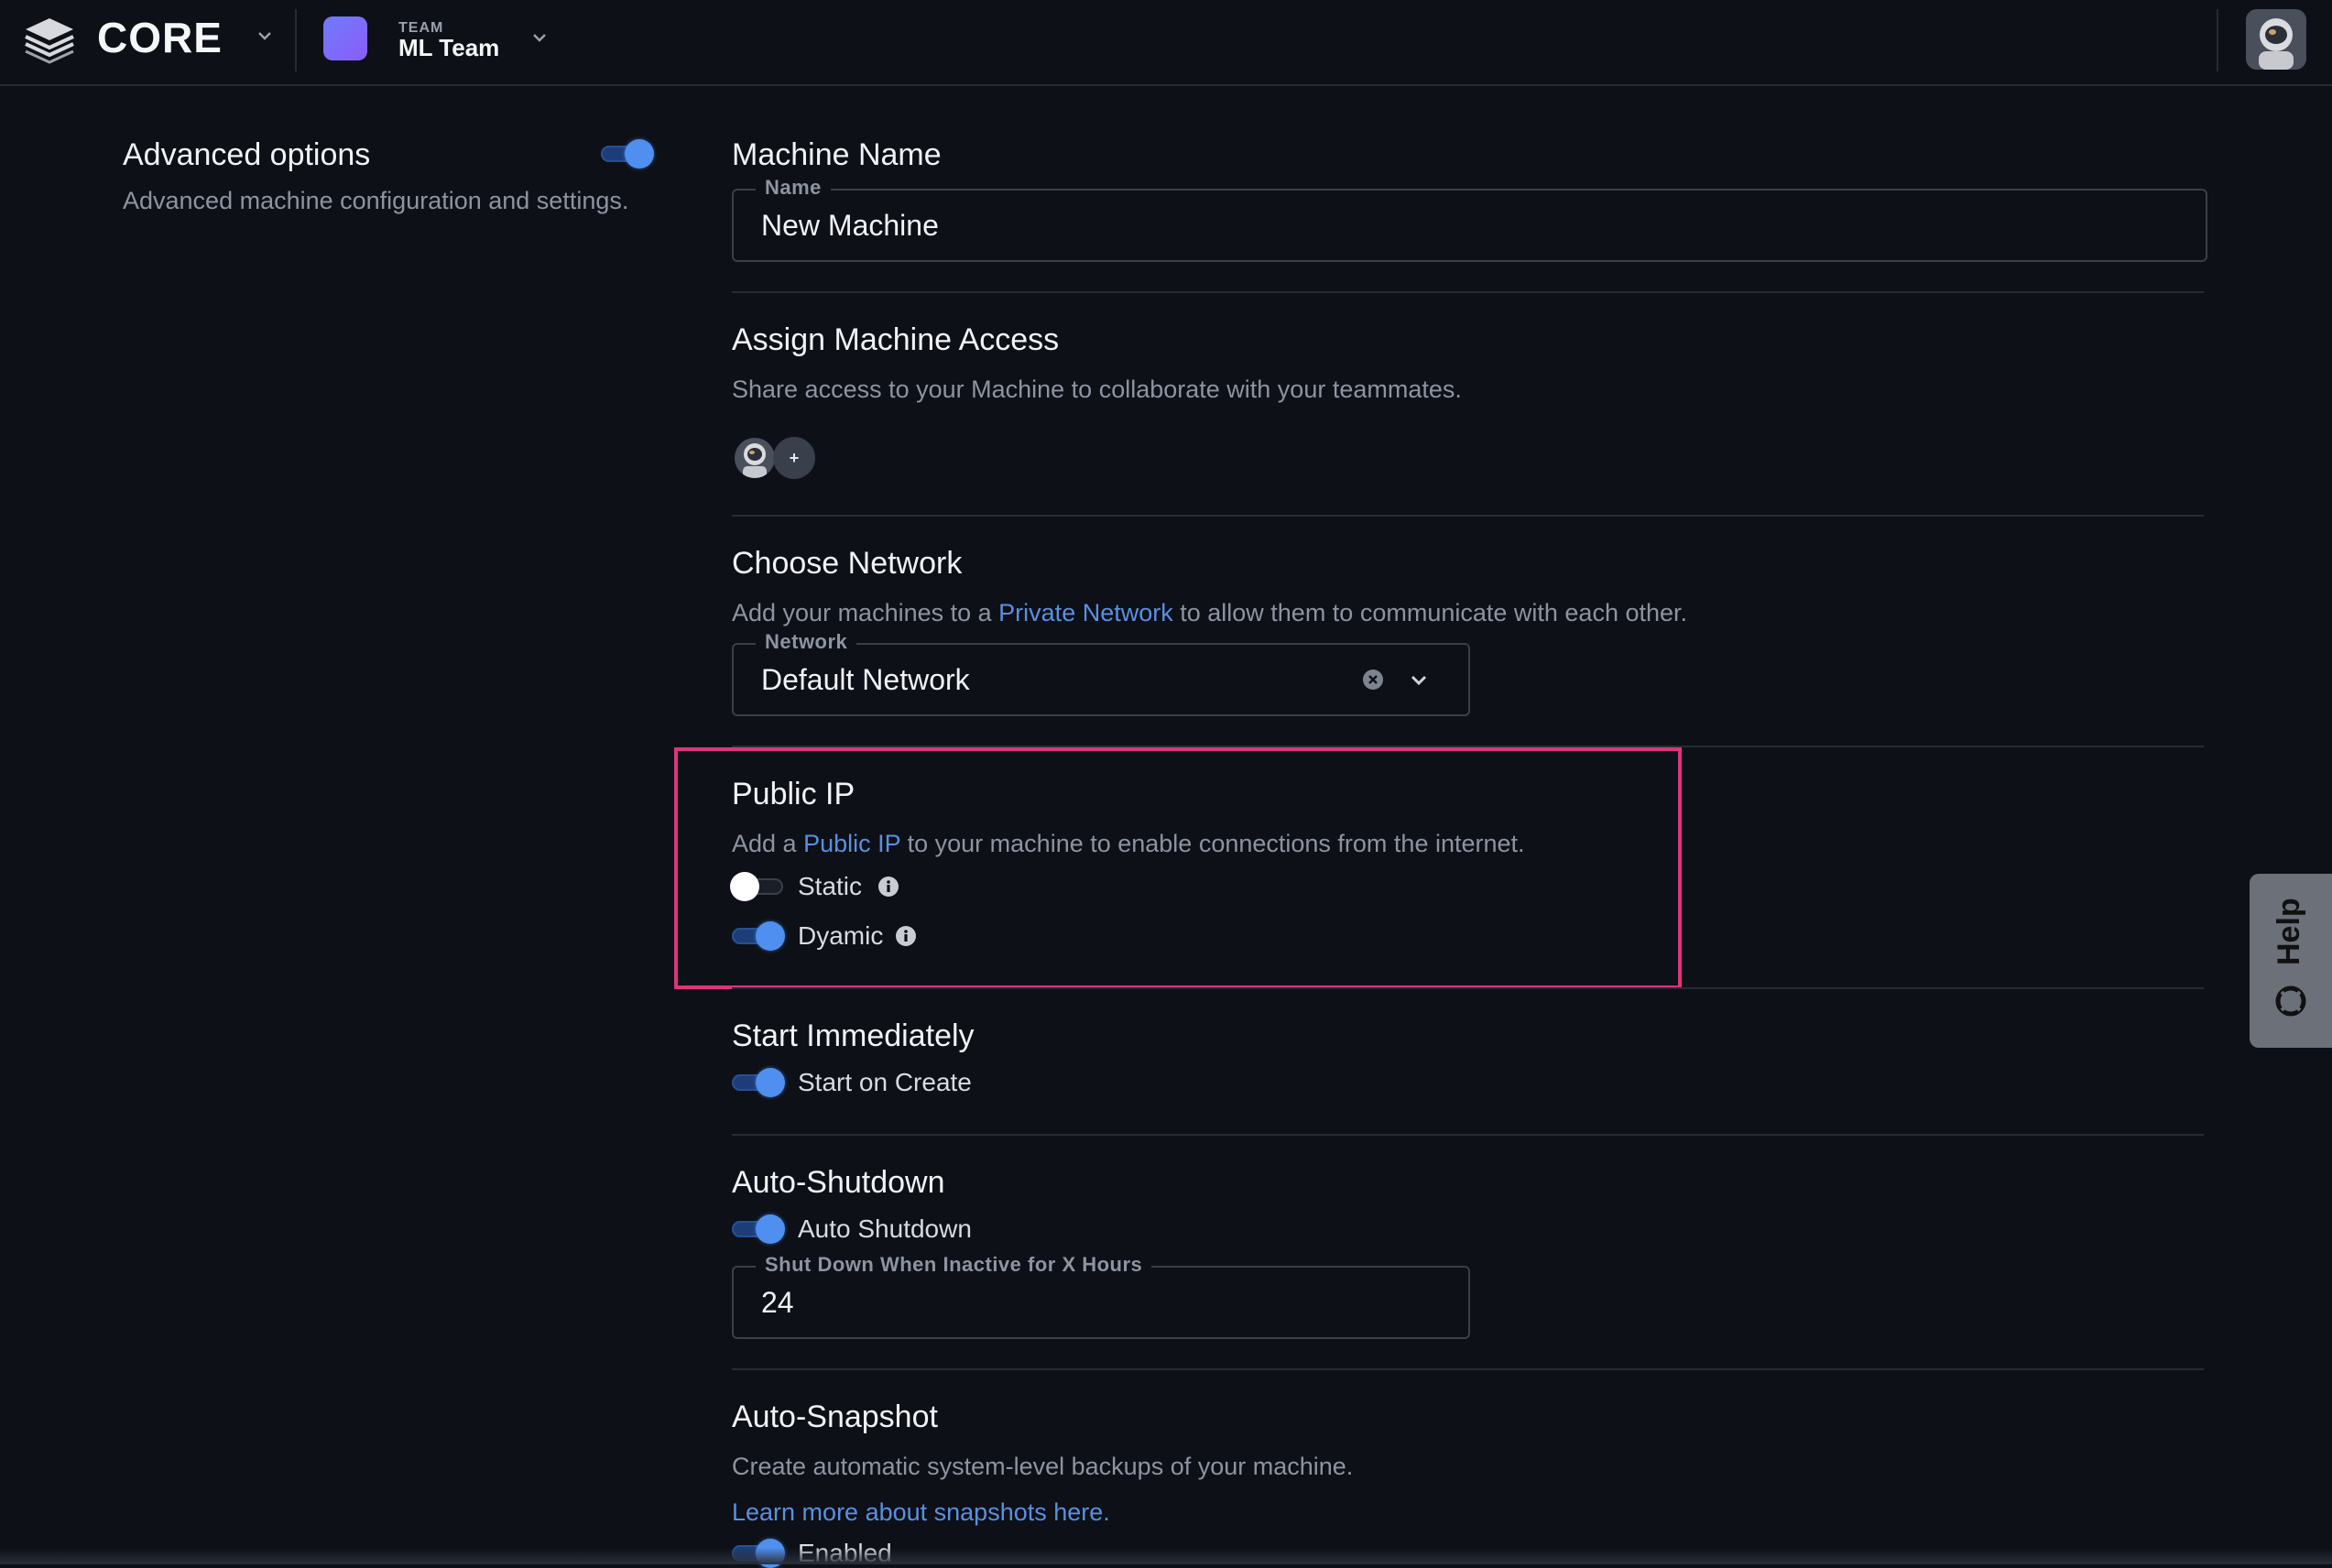  I want to click on network-desc-text: Add your machines to a, so click(865, 612).